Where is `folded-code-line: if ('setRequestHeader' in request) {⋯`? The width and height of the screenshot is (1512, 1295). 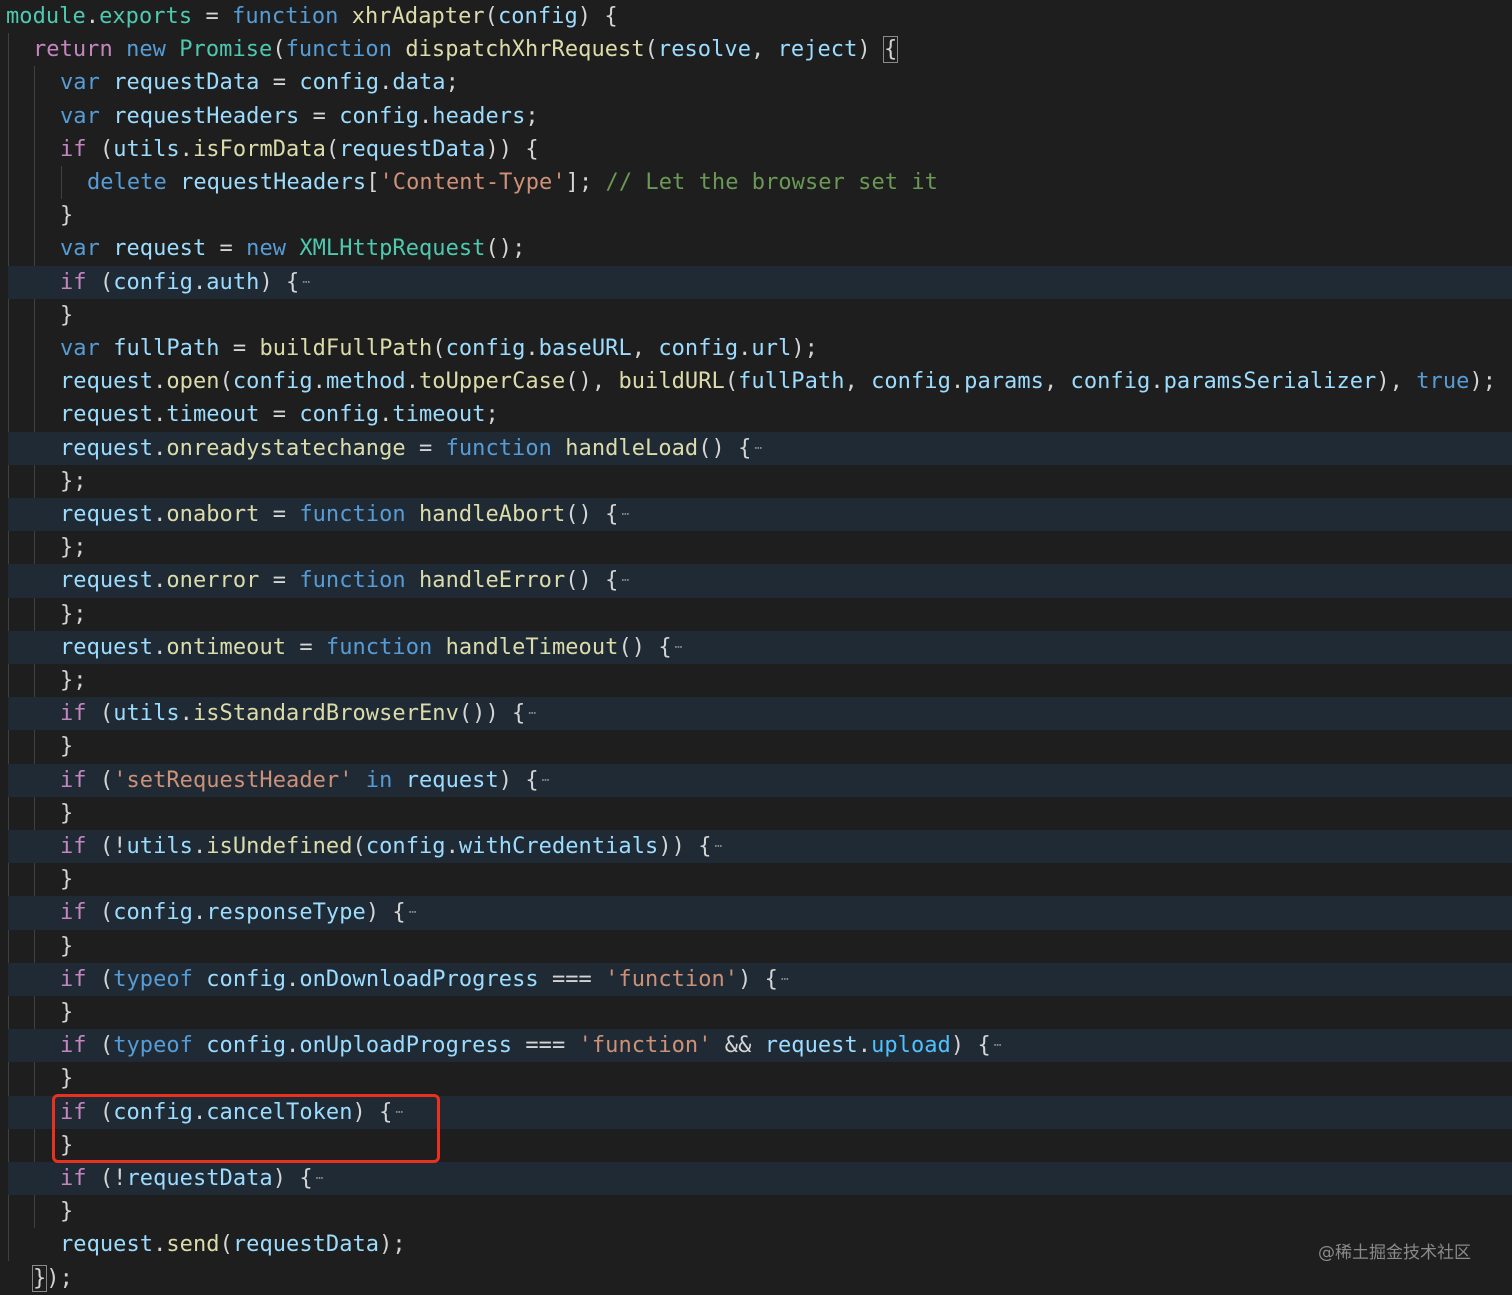 folded-code-line: if ('setRequestHeader' in request) {⋯ is located at coordinates (760, 780).